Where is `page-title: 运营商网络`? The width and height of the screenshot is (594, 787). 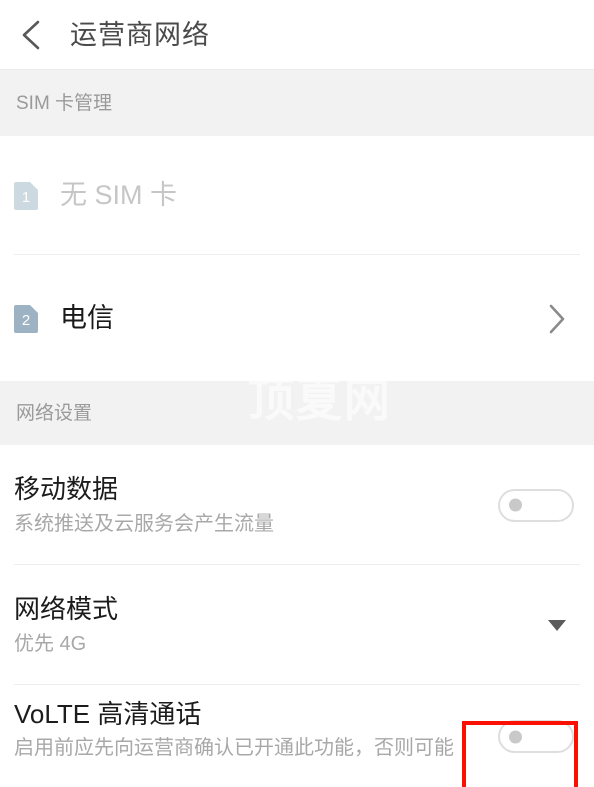 page-title: 运营商网络 is located at coordinates (140, 34).